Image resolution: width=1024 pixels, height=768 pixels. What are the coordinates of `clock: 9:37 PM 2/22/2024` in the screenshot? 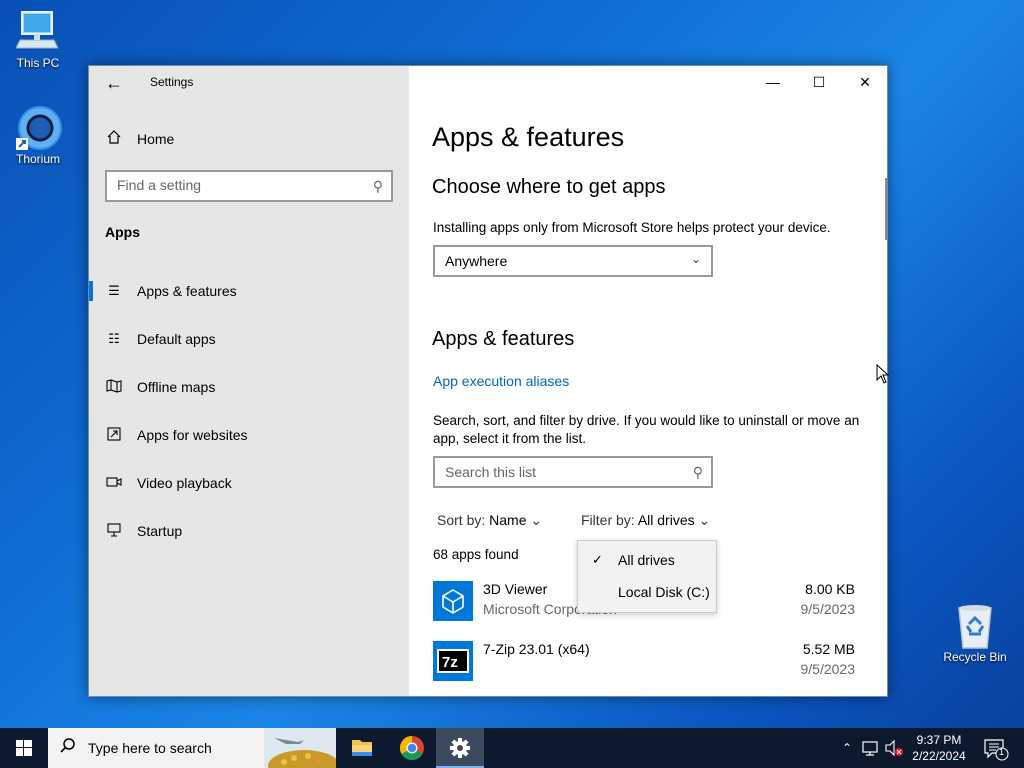 It's located at (939, 748).